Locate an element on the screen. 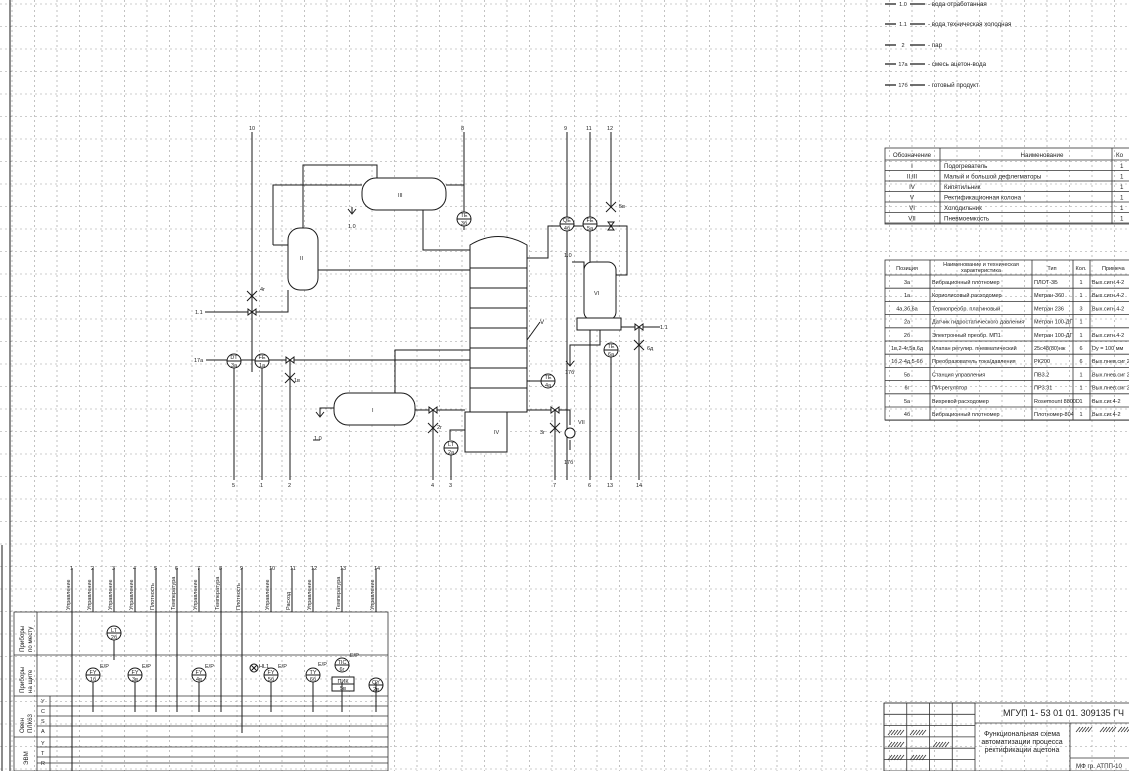  cooler: VI is located at coordinates (599, 296).